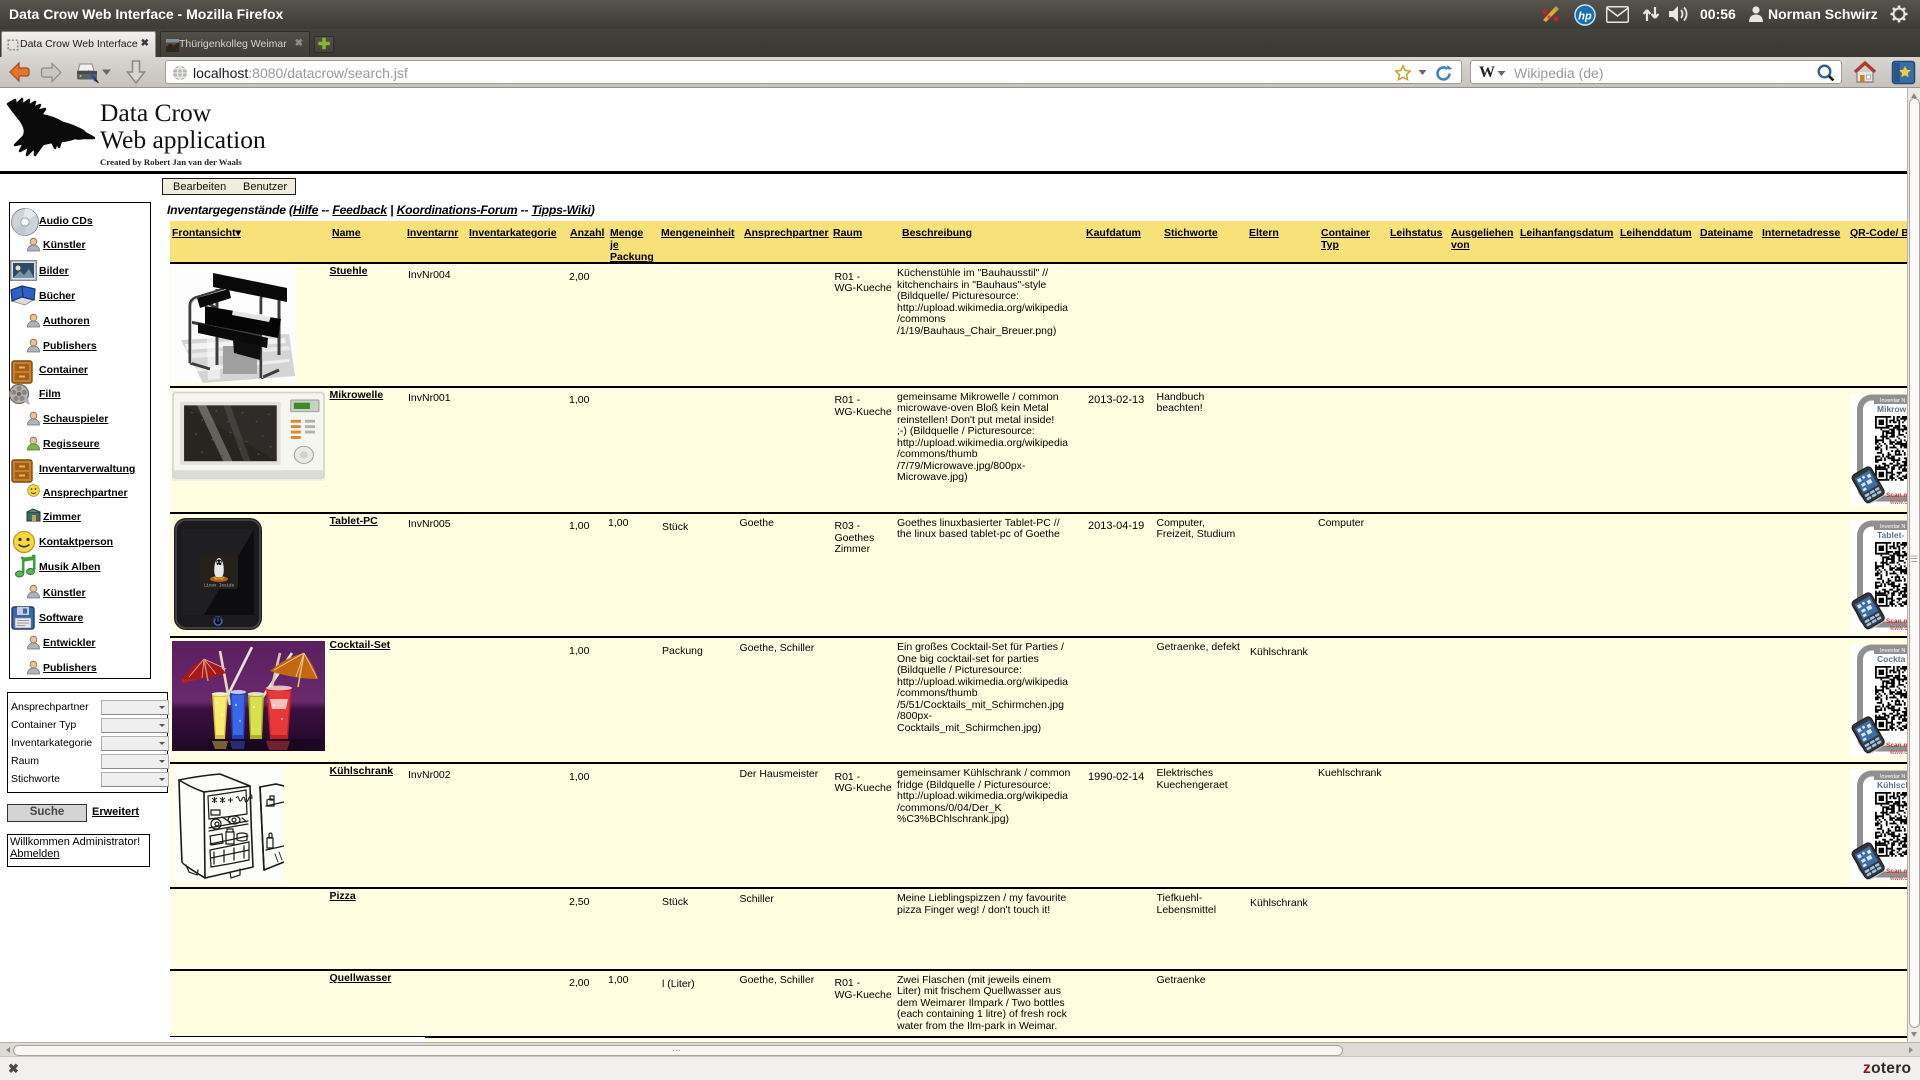  What do you see at coordinates (219, 586) in the screenshot?
I see `svg-text: Linux Inside` at bounding box center [219, 586].